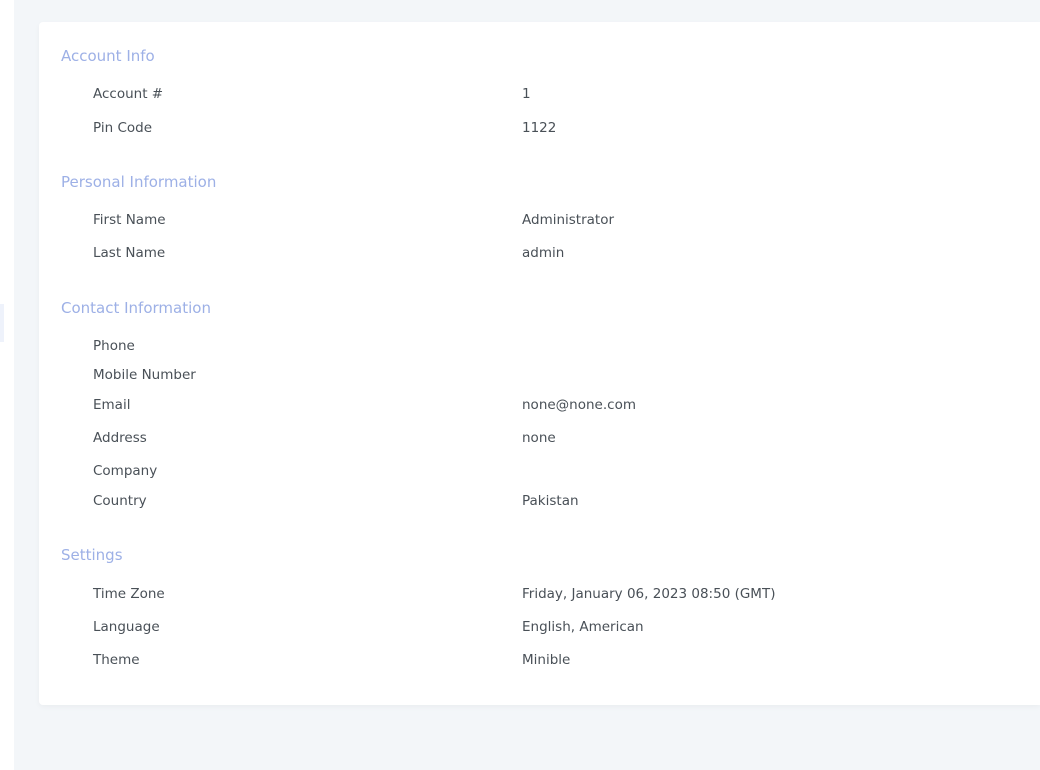  What do you see at coordinates (543, 253) in the screenshot?
I see `value-last-name: admin` at bounding box center [543, 253].